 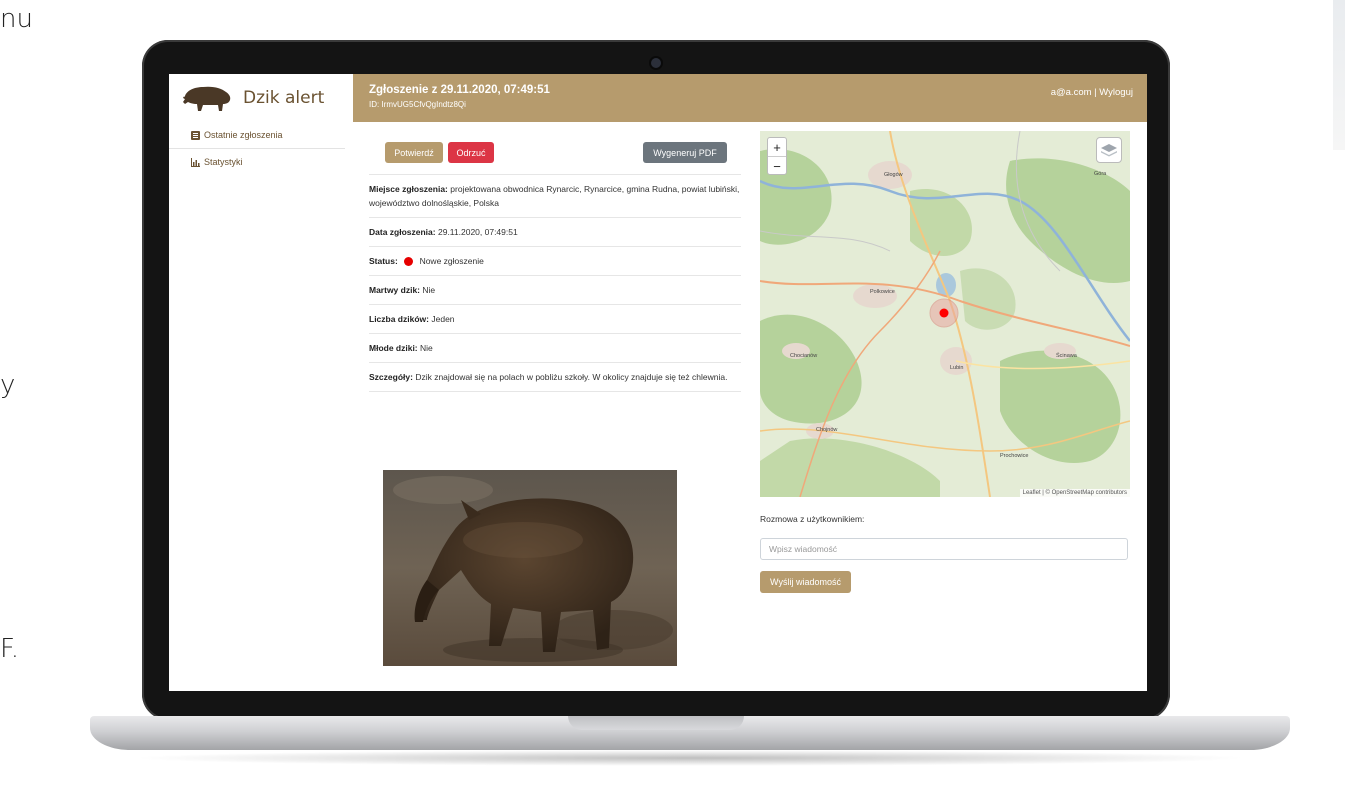 What do you see at coordinates (1074, 493) in the screenshot?
I see `map-attribution: Leaflet | © OpenStreetMap contributors` at bounding box center [1074, 493].